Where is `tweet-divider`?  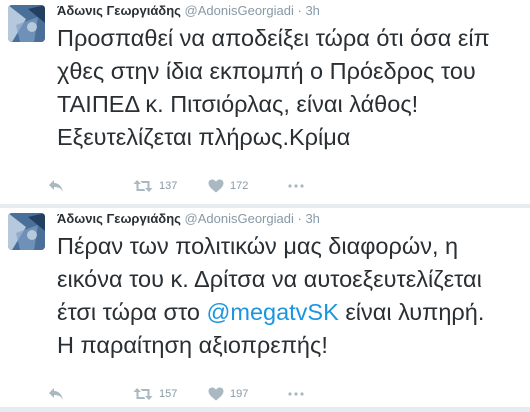
tweet-divider is located at coordinates (265, 409).